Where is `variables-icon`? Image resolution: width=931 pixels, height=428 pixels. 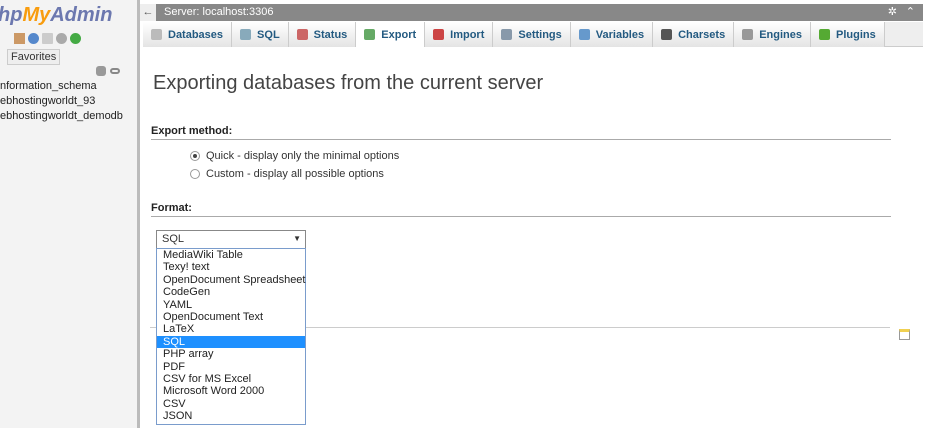
variables-icon is located at coordinates (584, 34).